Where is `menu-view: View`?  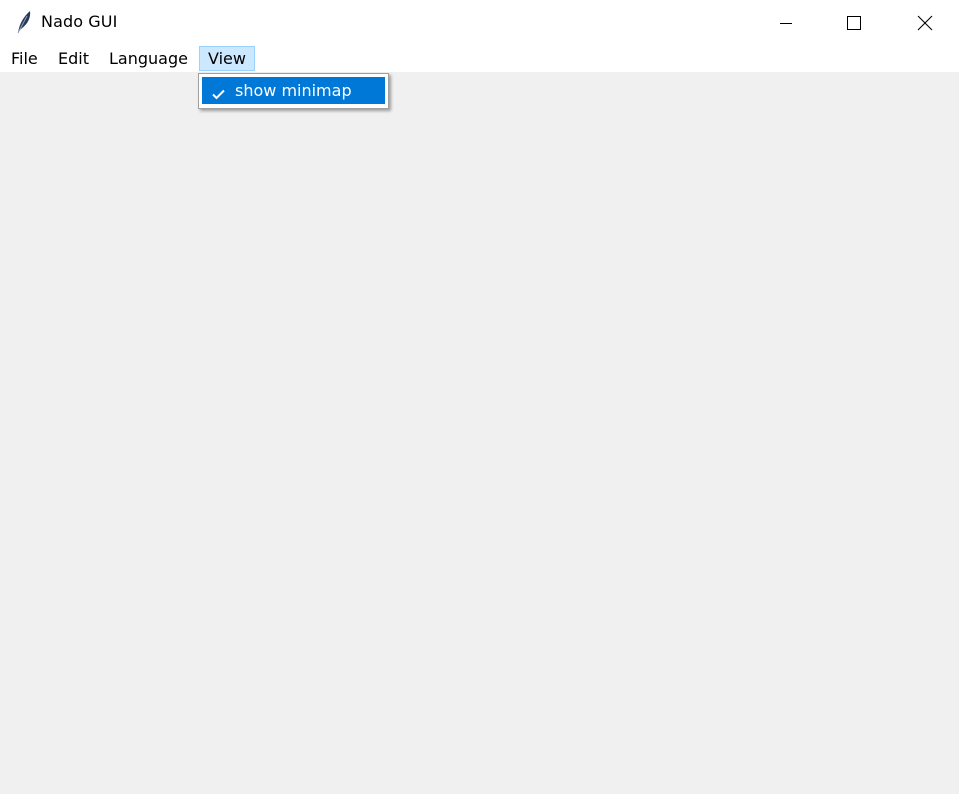 menu-view: View is located at coordinates (227, 58).